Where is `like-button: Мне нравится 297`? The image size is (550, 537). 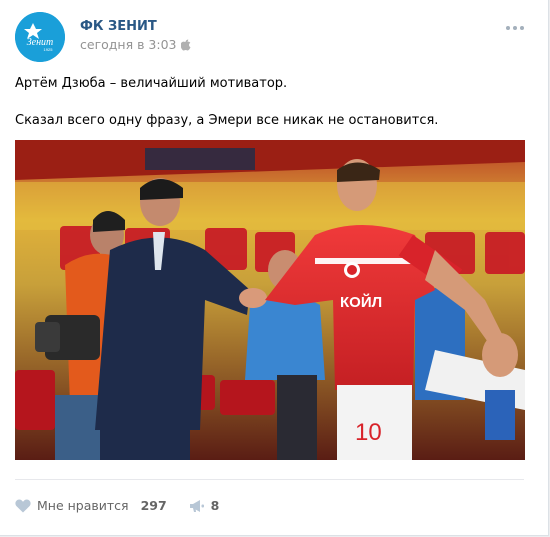
like-button: Мне нравится 297 is located at coordinates (91, 505).